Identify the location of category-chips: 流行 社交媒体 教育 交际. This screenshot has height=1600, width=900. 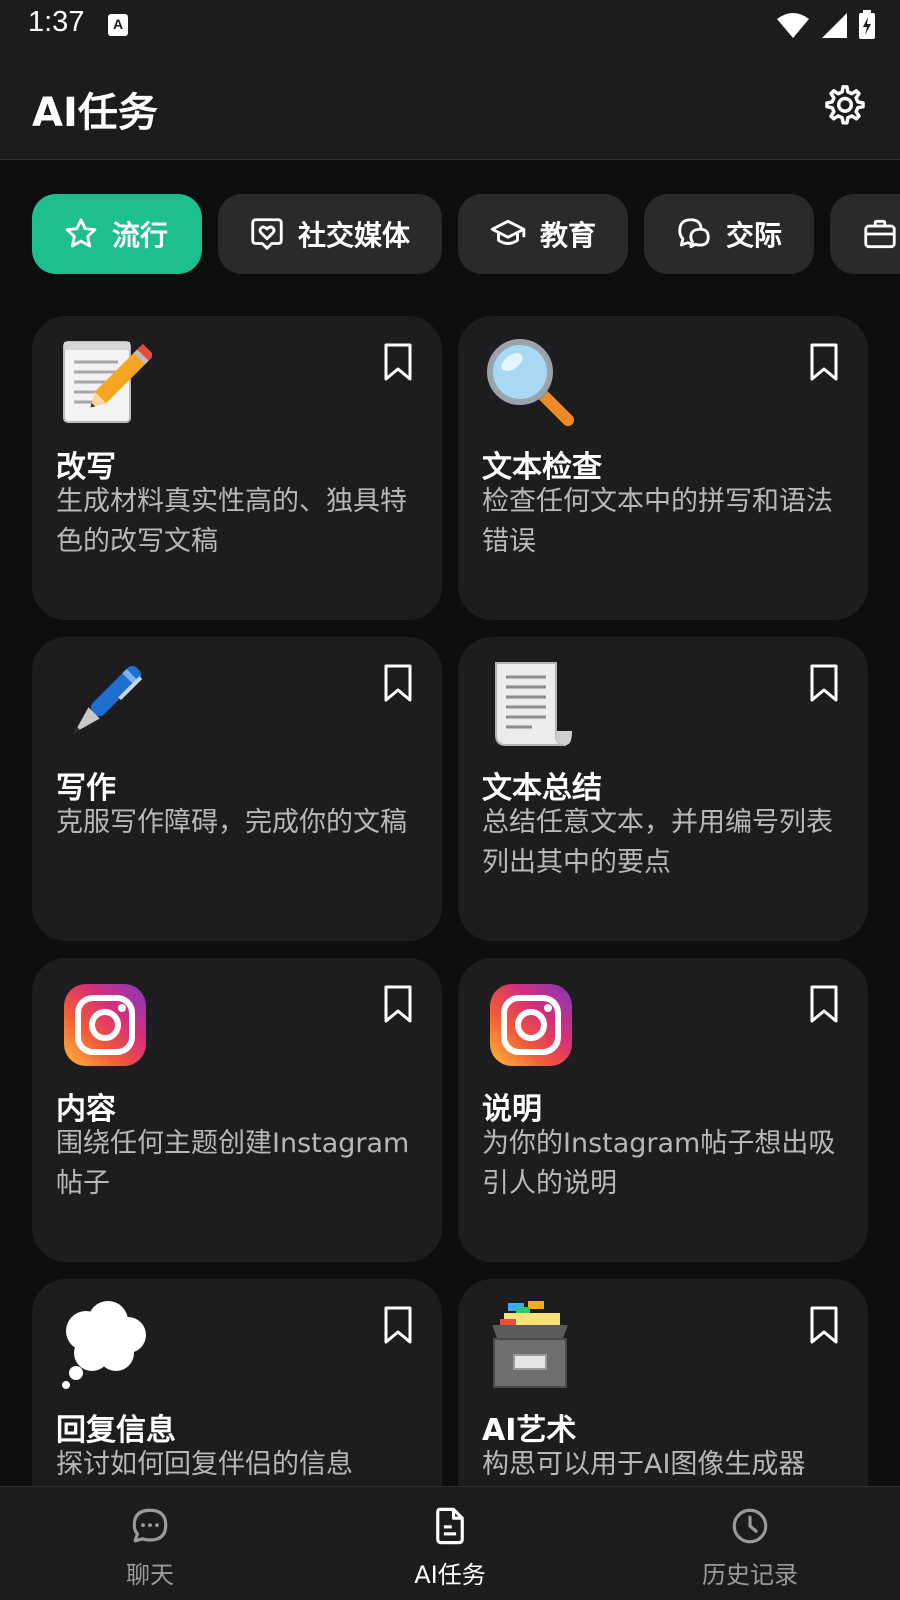
(466, 234).